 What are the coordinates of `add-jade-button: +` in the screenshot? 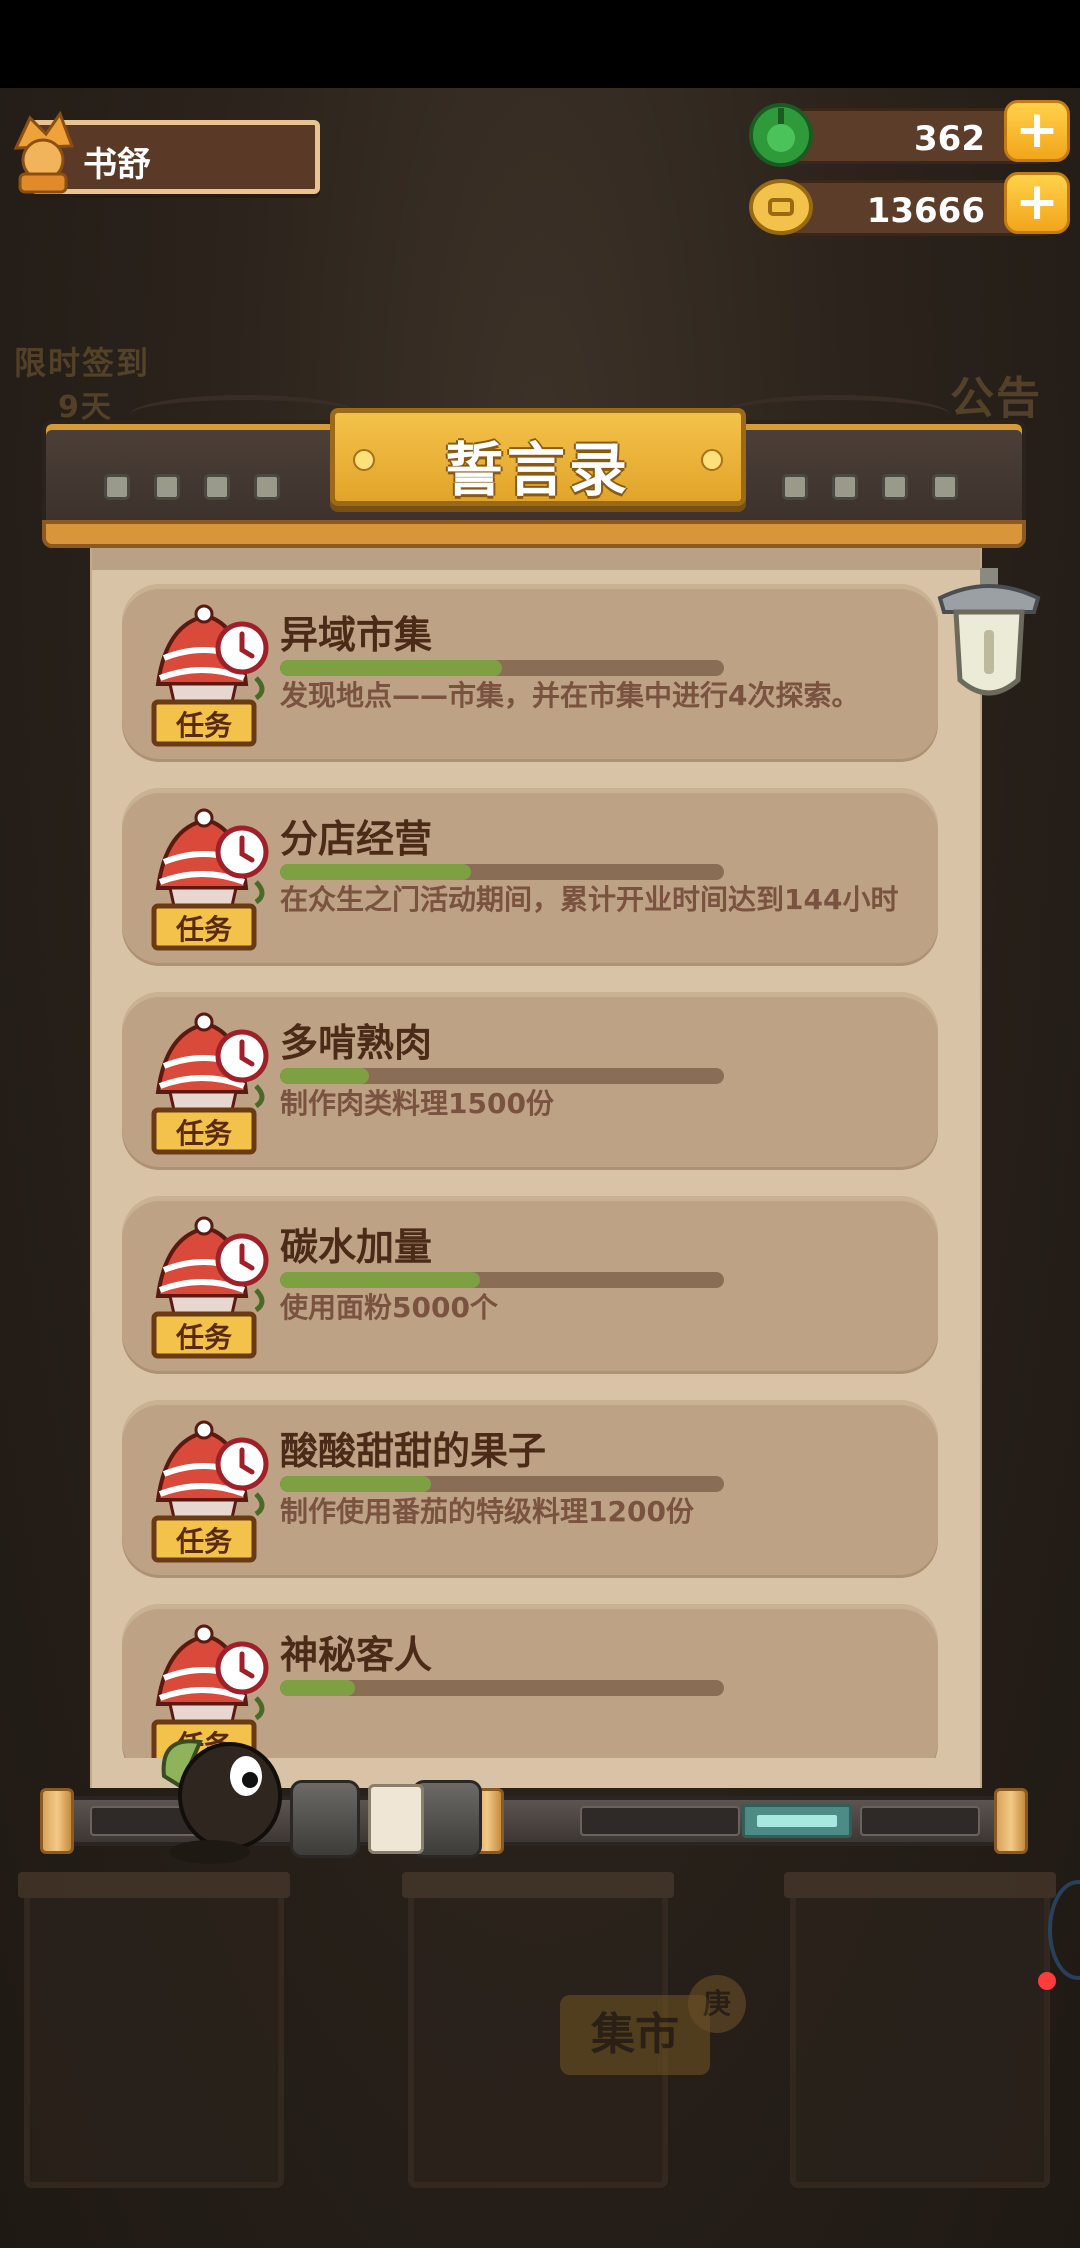 It's located at (1037, 131).